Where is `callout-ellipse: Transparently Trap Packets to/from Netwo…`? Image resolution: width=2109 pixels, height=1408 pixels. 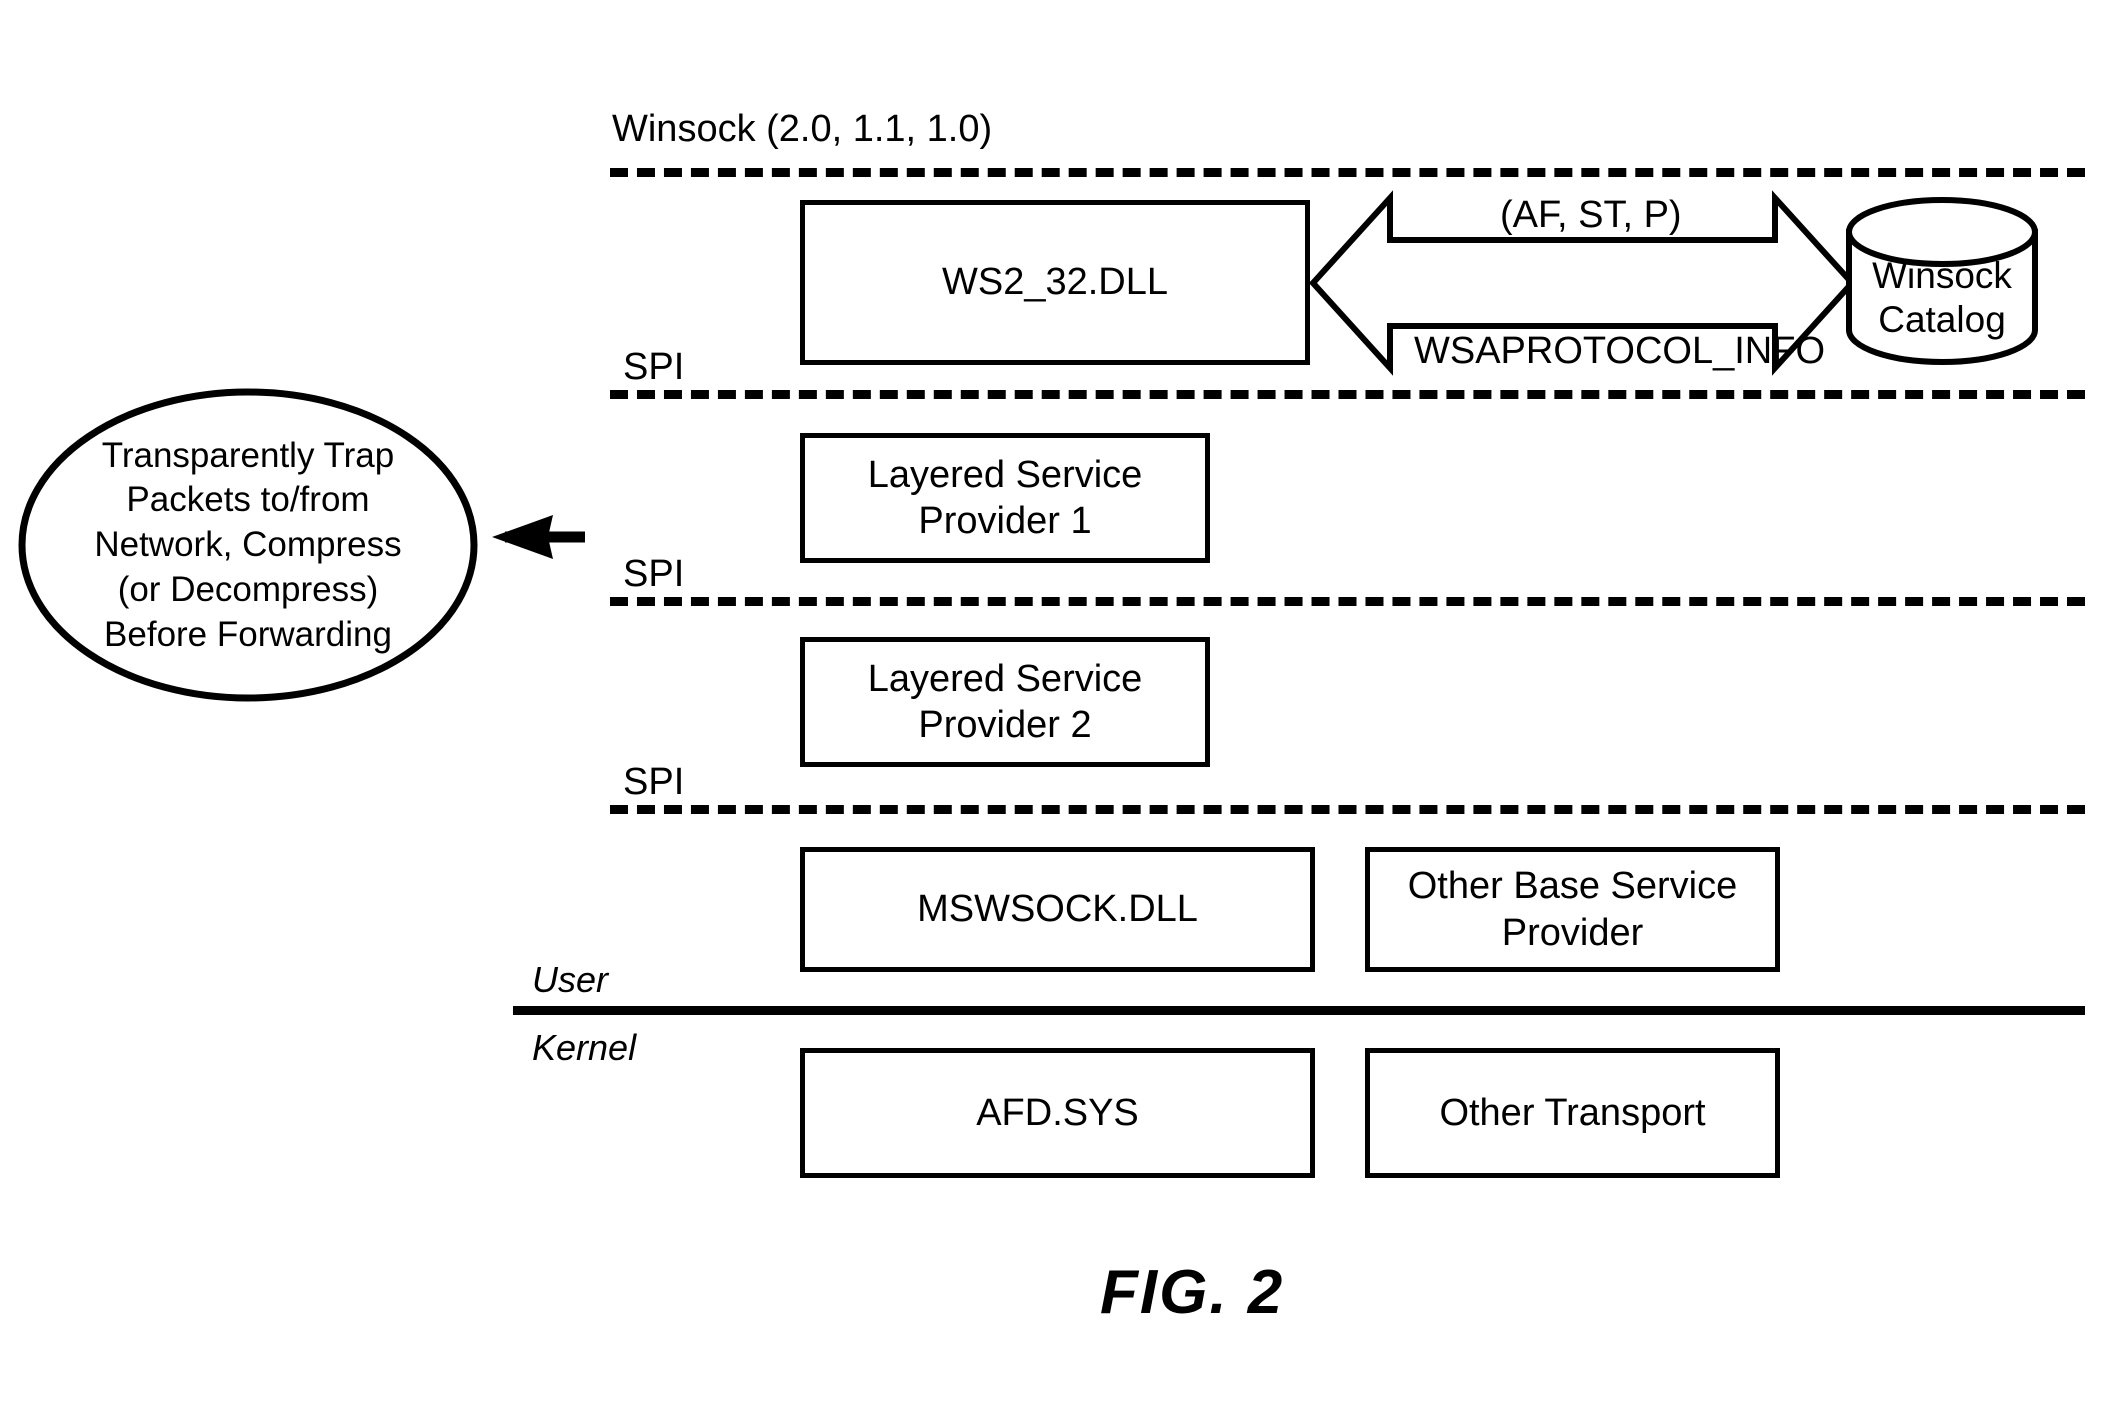
callout-ellipse: Transparently Trap Packets to/from Netwo… is located at coordinates (248, 545).